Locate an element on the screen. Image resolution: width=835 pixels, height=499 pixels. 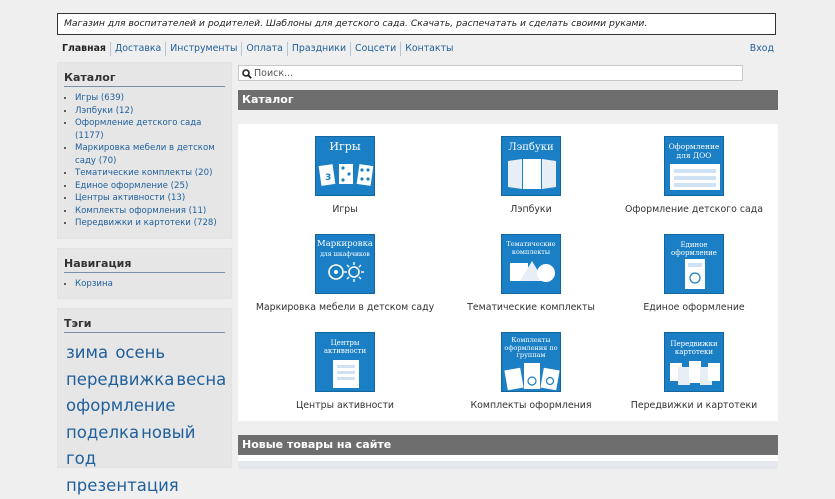
navigation-block: Навигация Корзина is located at coordinates (144, 273).